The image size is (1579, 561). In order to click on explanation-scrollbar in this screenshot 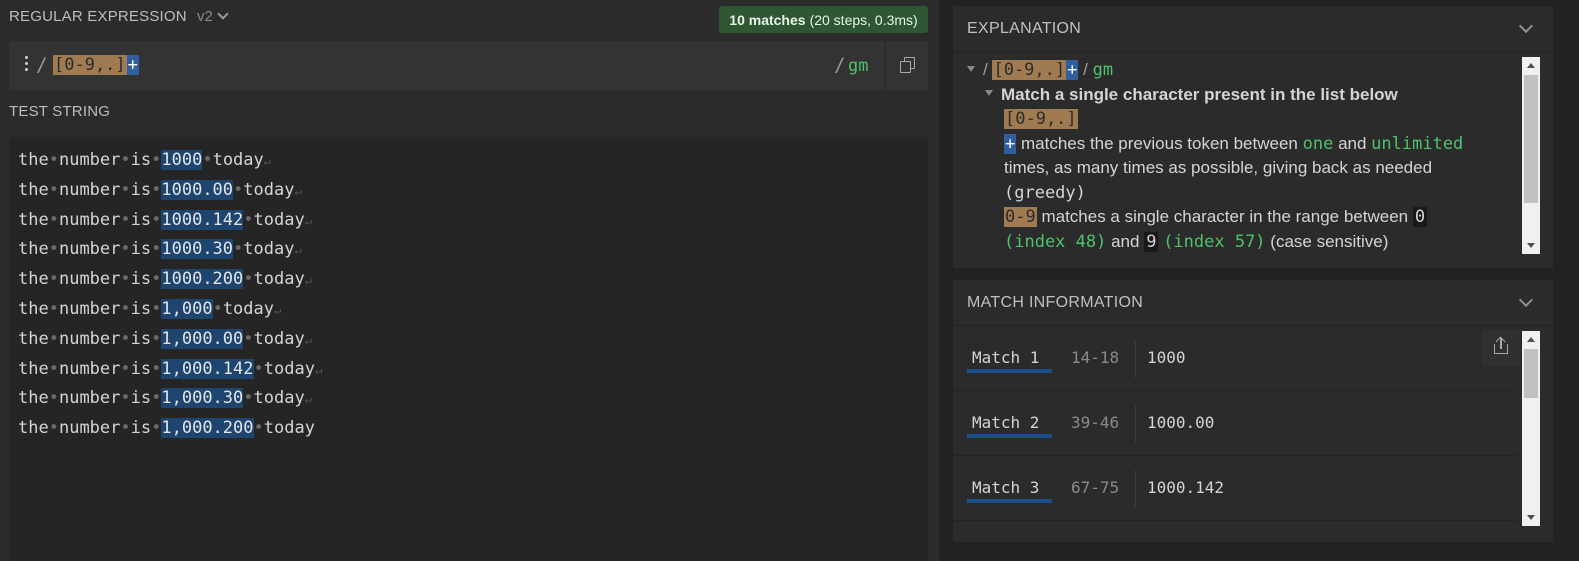, I will do `click(1531, 155)`.